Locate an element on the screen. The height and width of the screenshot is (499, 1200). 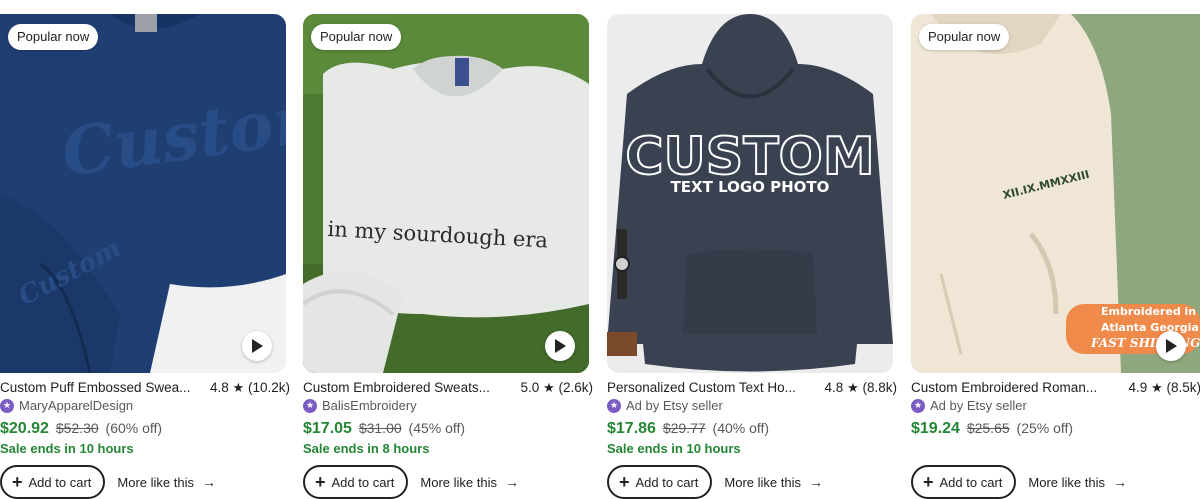
listing-rating: 4.8 ★ (8.8k) is located at coordinates (861, 388).